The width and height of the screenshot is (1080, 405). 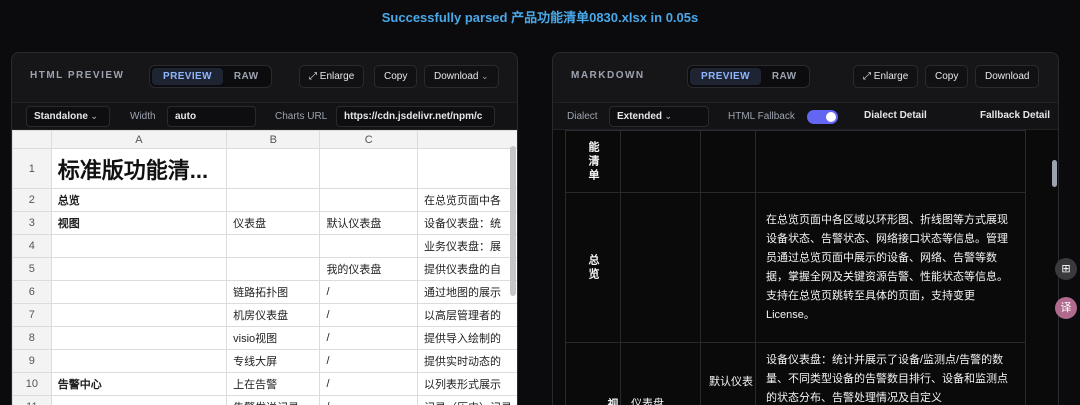 I want to click on html-fallback-toggle, so click(x=822, y=117).